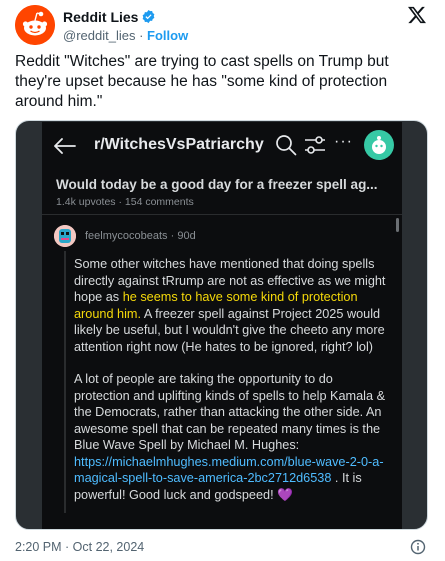 This screenshot has height=561, width=445. I want to click on verified-badge-icon, so click(149, 16).